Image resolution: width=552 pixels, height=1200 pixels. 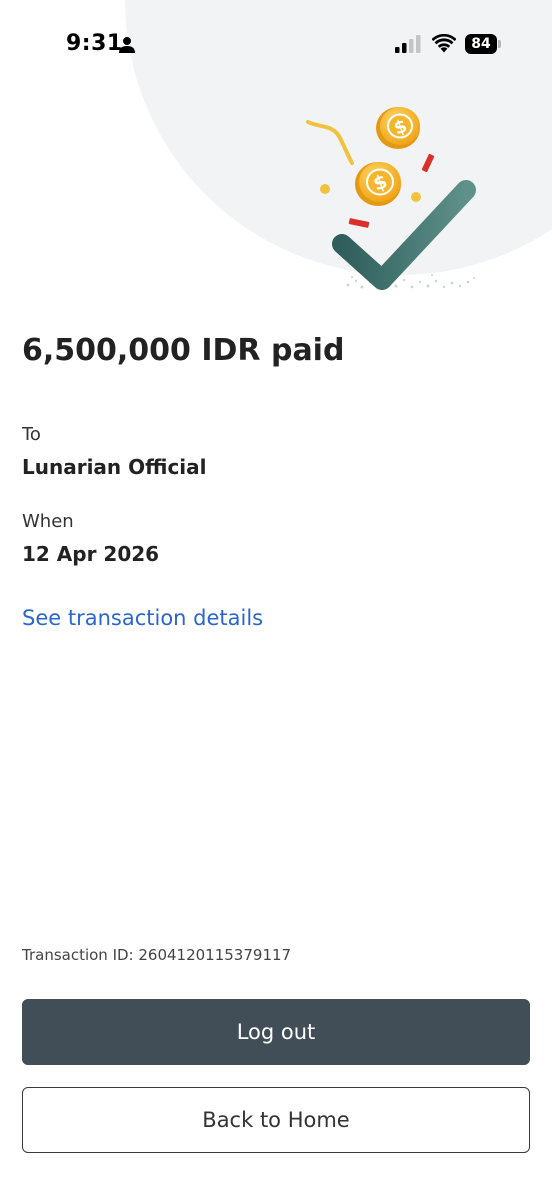 I want to click on status-bar: 9:31 84, so click(x=276, y=45).